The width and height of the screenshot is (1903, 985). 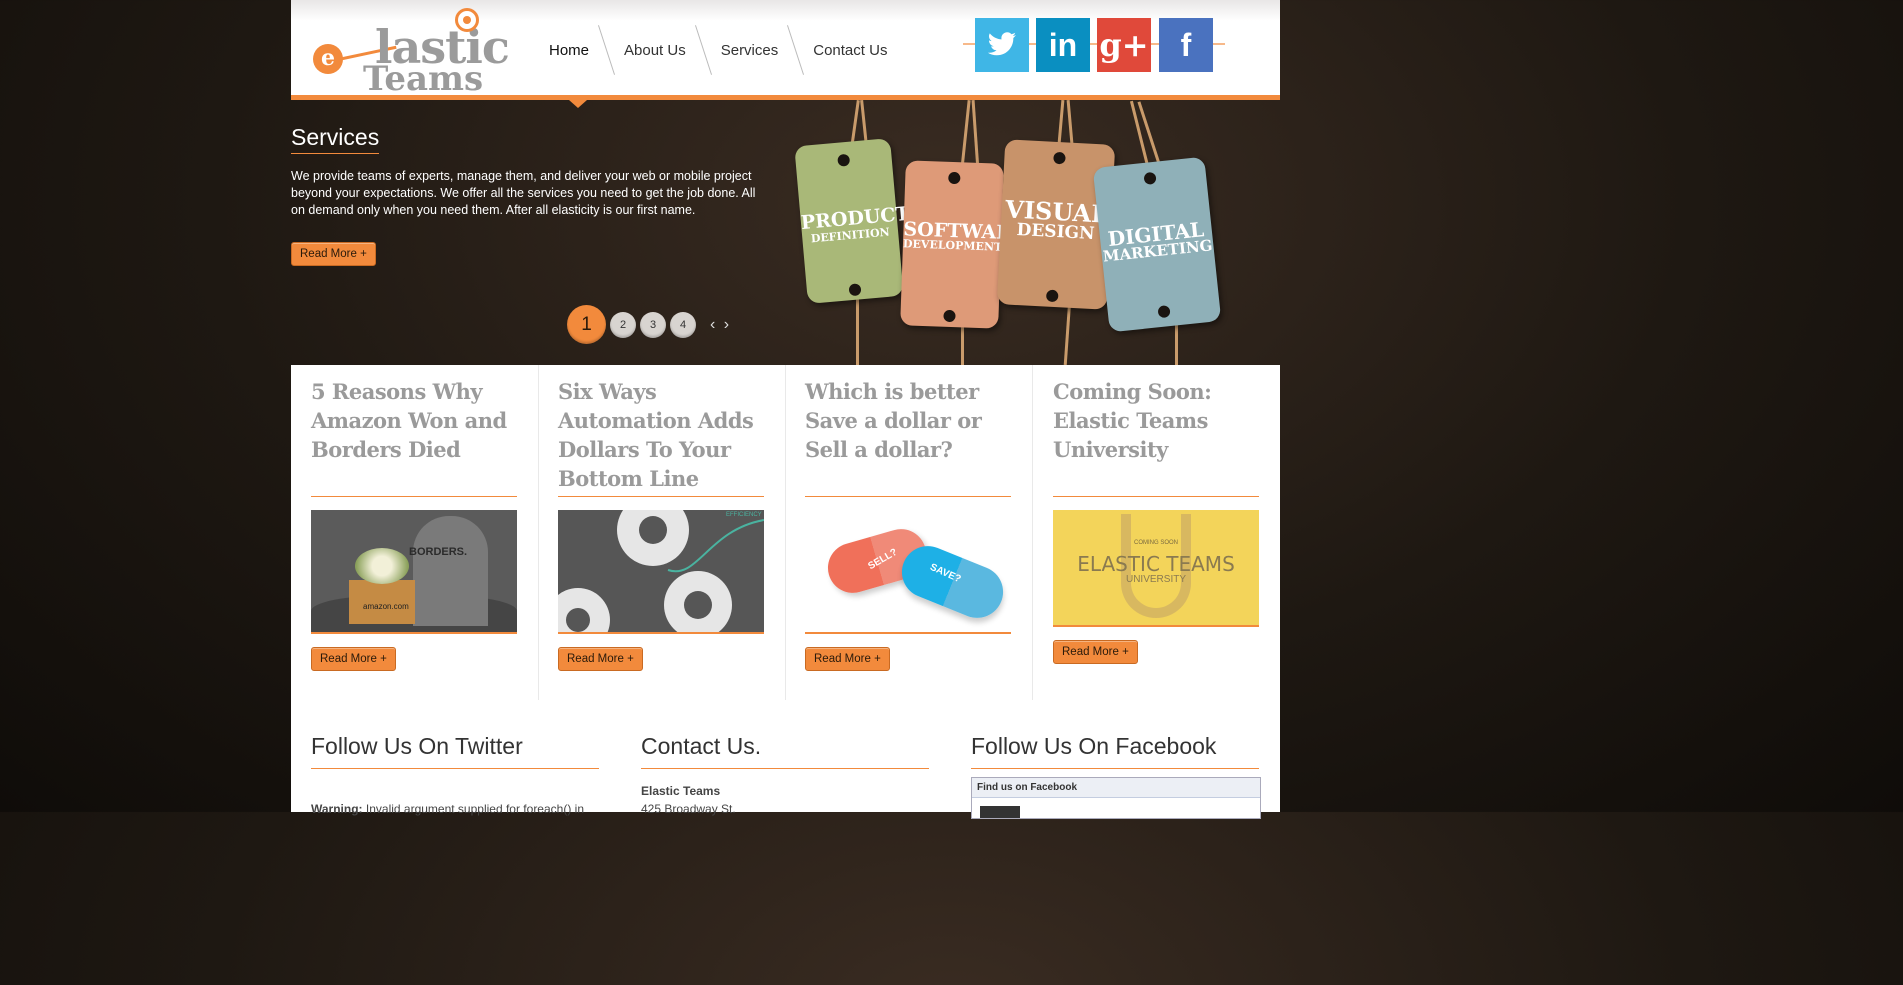 What do you see at coordinates (337, 809) in the screenshot?
I see `warning-label: Warning:` at bounding box center [337, 809].